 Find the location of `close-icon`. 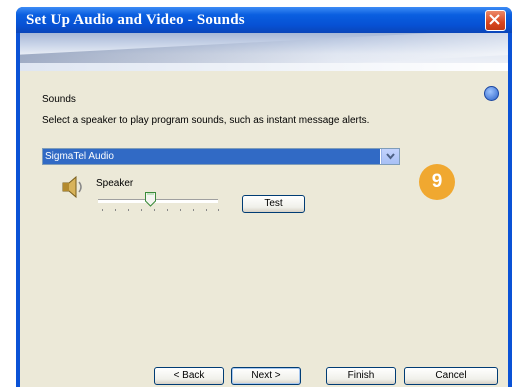

close-icon is located at coordinates (494, 19).